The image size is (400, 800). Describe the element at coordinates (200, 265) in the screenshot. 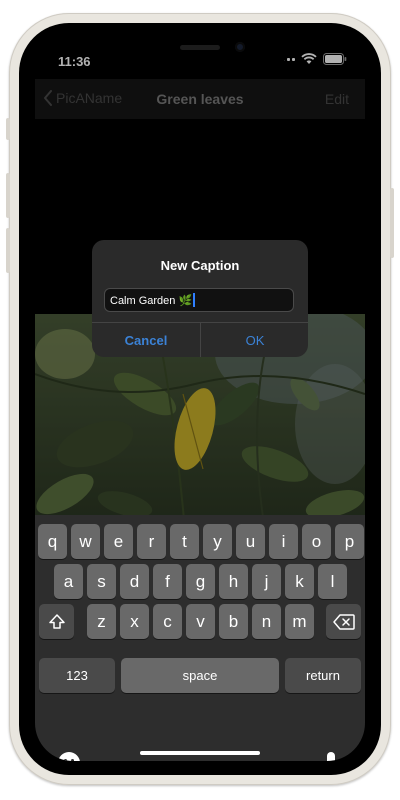

I see `alert-title: New Caption` at that location.